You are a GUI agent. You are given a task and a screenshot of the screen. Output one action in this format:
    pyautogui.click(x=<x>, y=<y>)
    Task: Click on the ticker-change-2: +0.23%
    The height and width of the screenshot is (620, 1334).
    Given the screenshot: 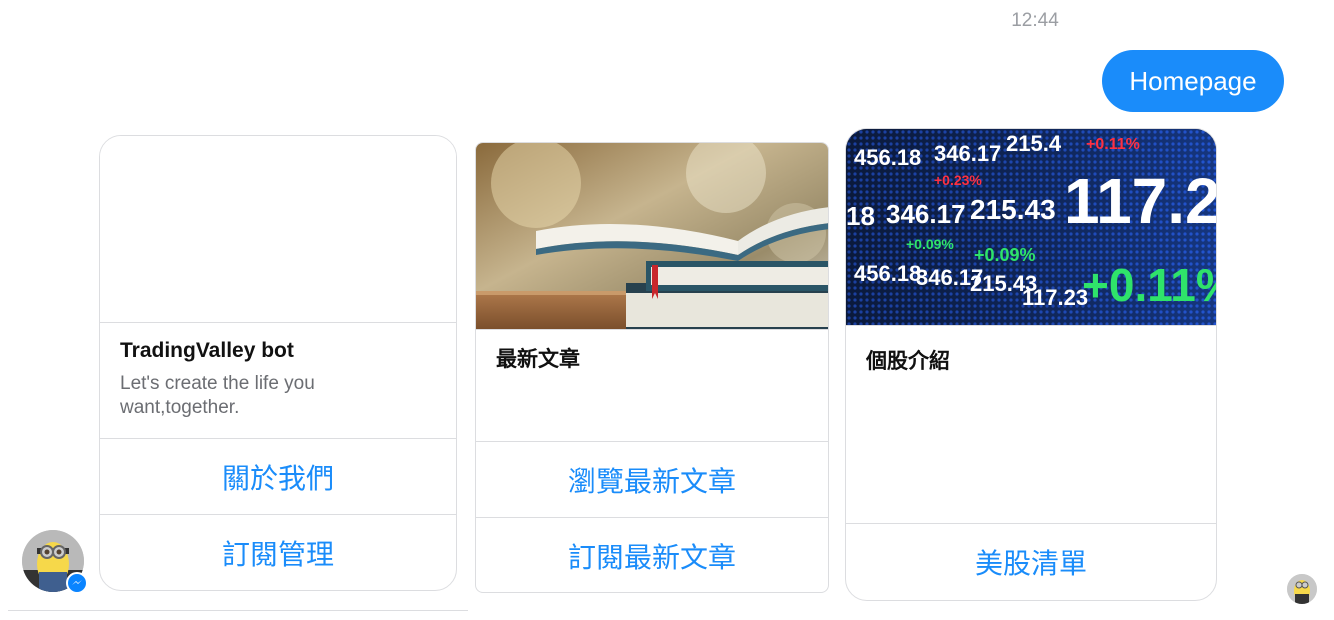 What is the action you would take?
    pyautogui.click(x=958, y=180)
    